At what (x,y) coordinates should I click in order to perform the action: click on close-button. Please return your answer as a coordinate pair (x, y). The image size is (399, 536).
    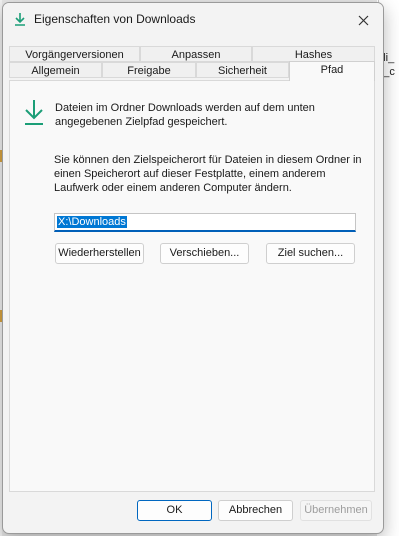
    Looking at the image, I should click on (363, 20).